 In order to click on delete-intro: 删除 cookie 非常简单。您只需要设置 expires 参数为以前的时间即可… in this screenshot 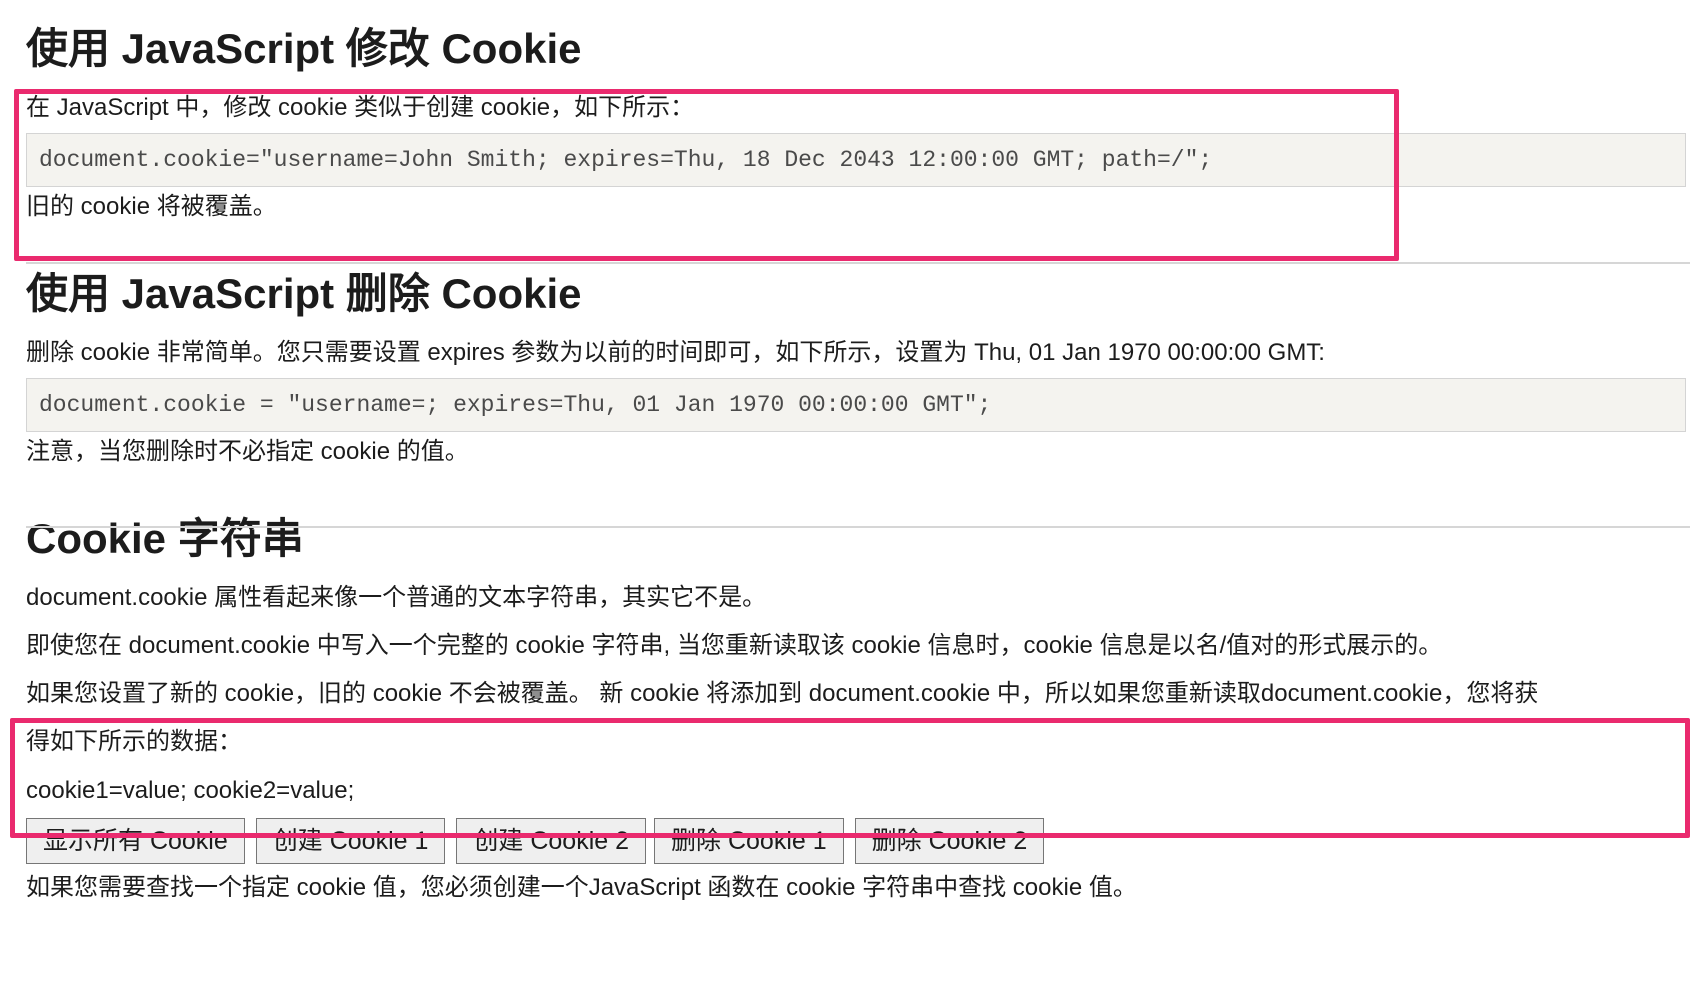, I will do `click(675, 352)`.